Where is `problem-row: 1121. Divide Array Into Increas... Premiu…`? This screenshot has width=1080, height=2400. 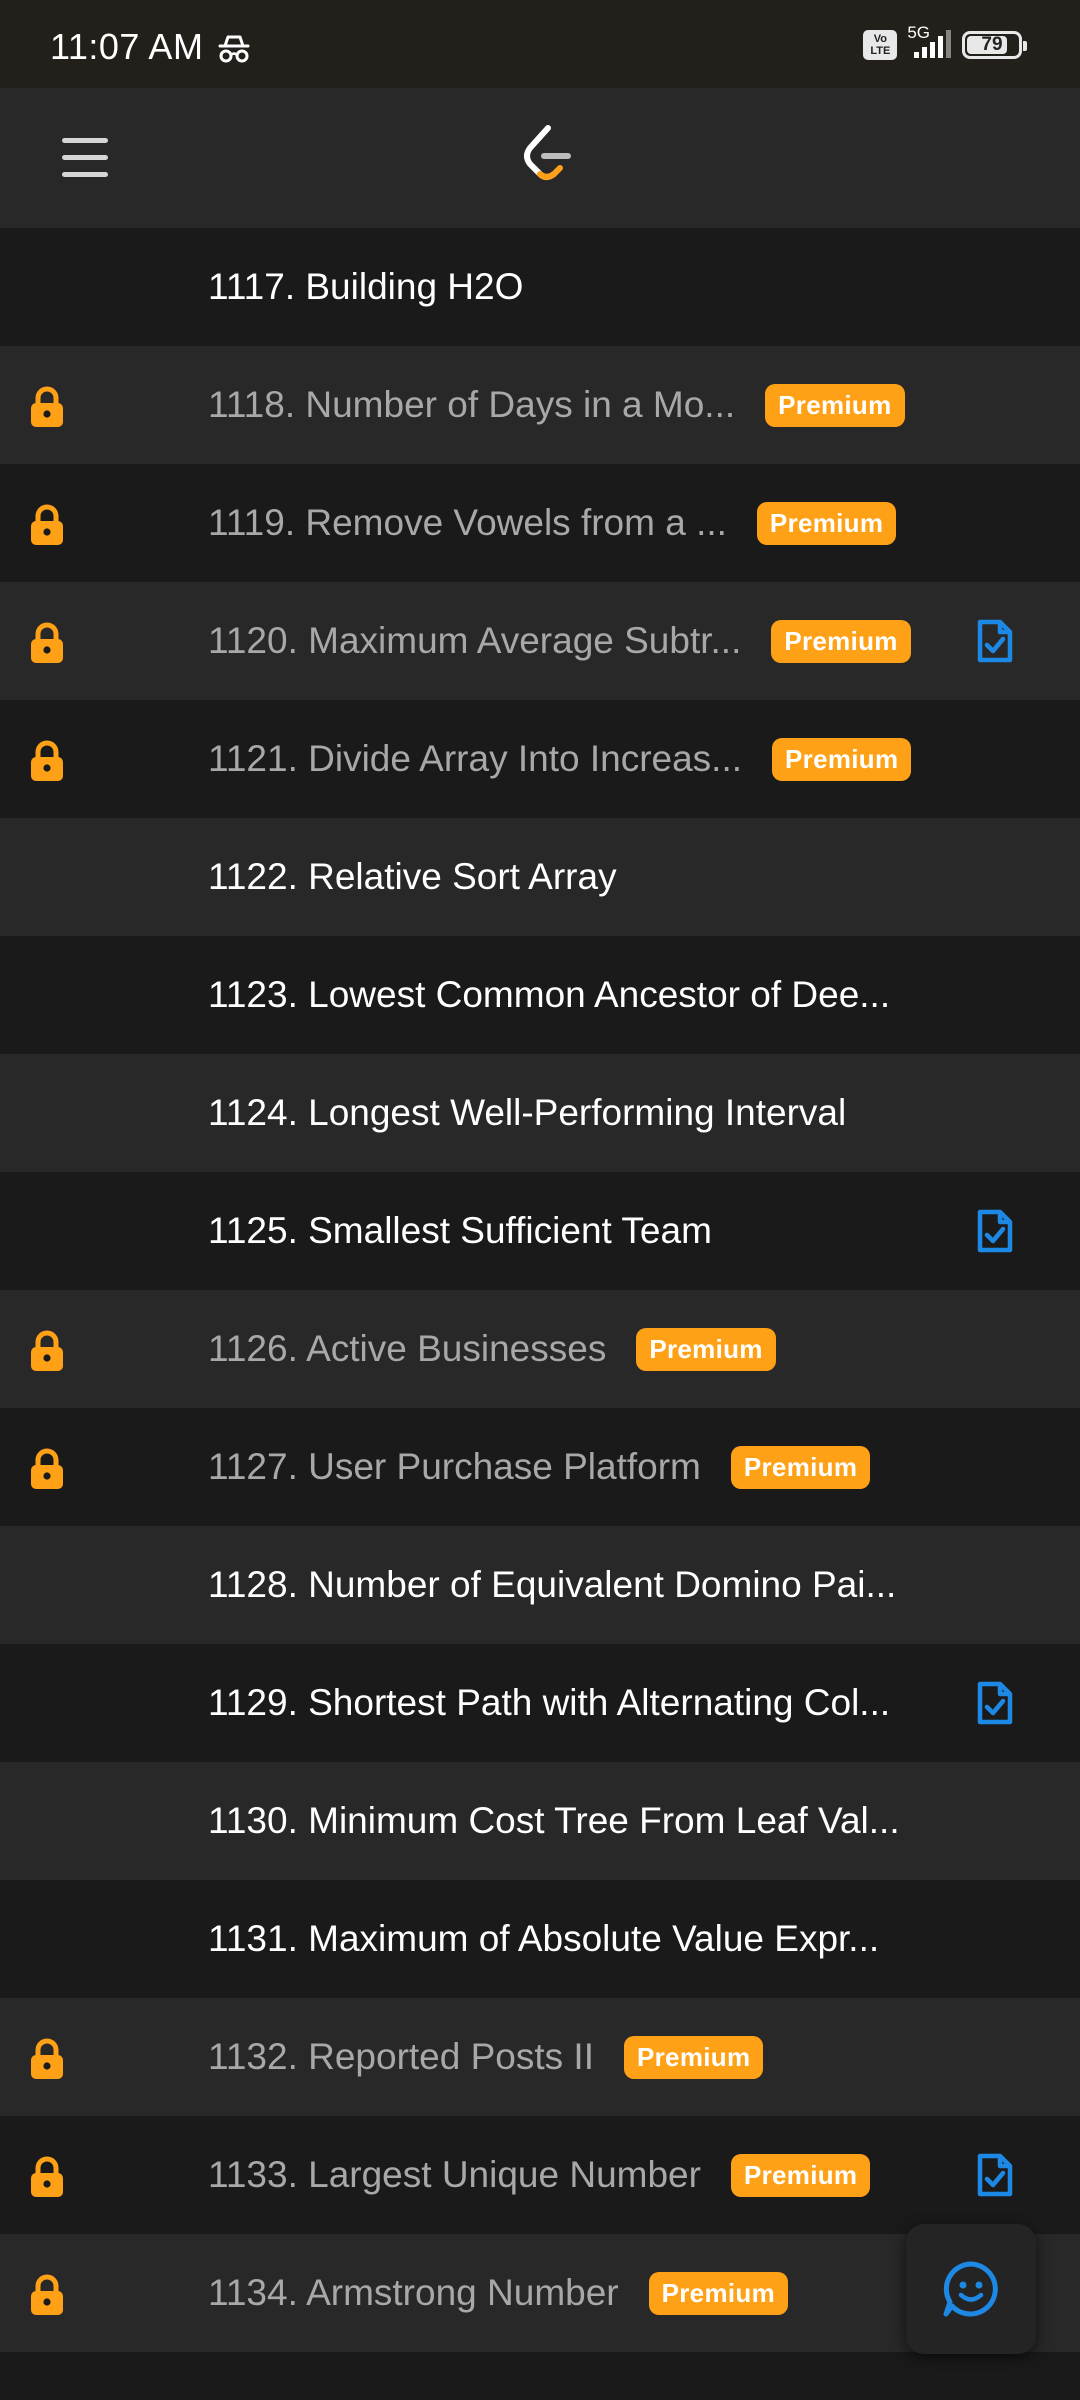
problem-row: 1121. Divide Array Into Increas... Premiu… is located at coordinates (540, 759).